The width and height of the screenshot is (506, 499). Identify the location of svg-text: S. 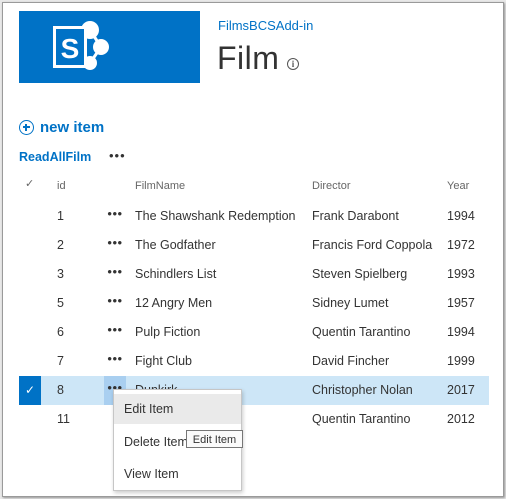
(70, 48).